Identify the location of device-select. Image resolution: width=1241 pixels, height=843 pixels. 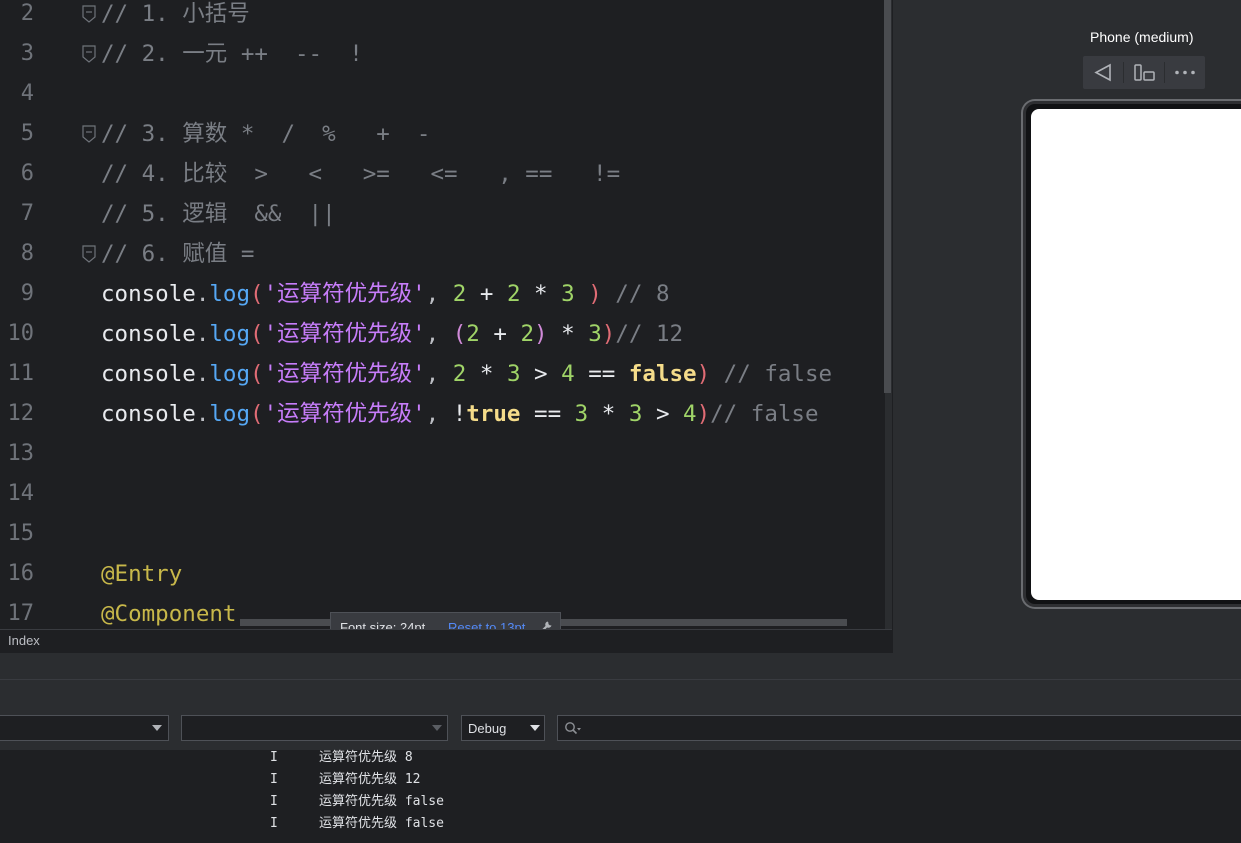
(84, 728).